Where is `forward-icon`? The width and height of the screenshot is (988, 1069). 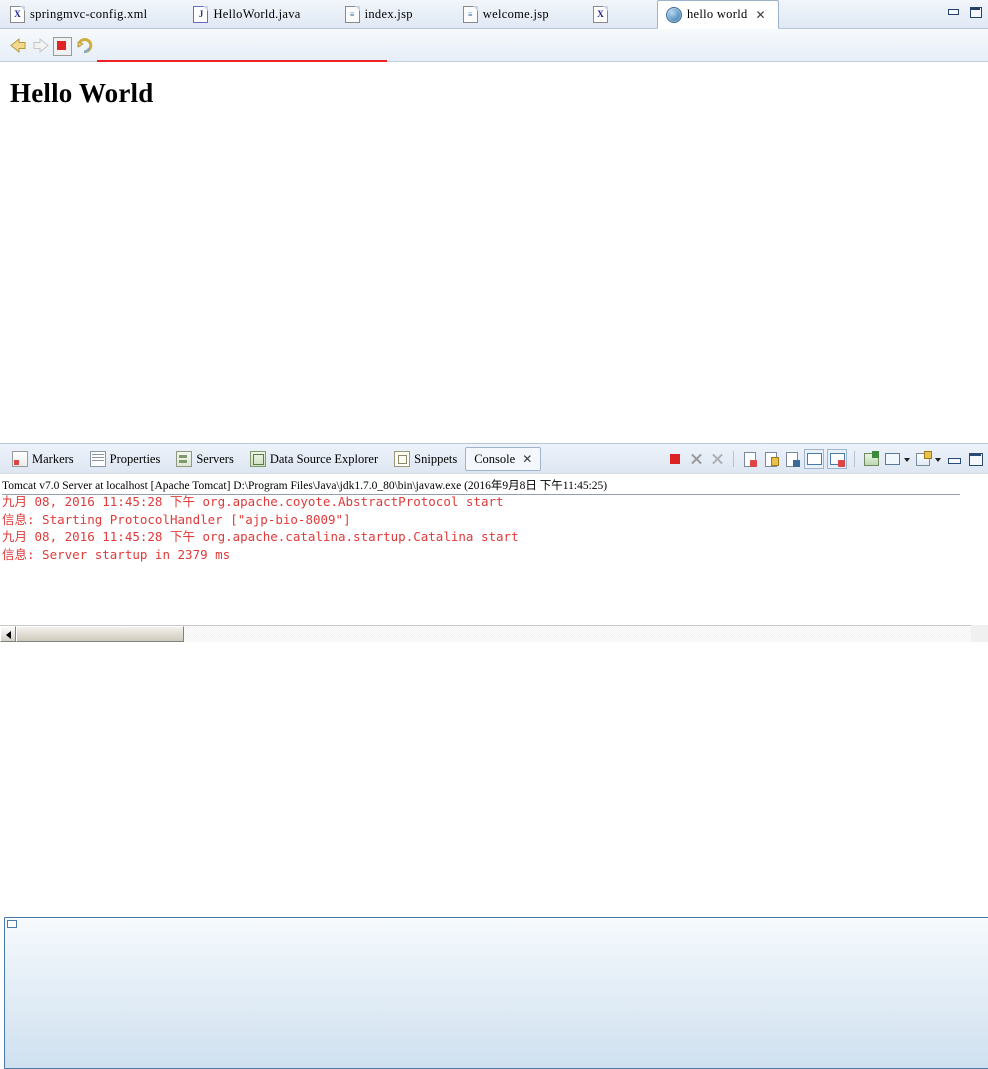 forward-icon is located at coordinates (41, 45).